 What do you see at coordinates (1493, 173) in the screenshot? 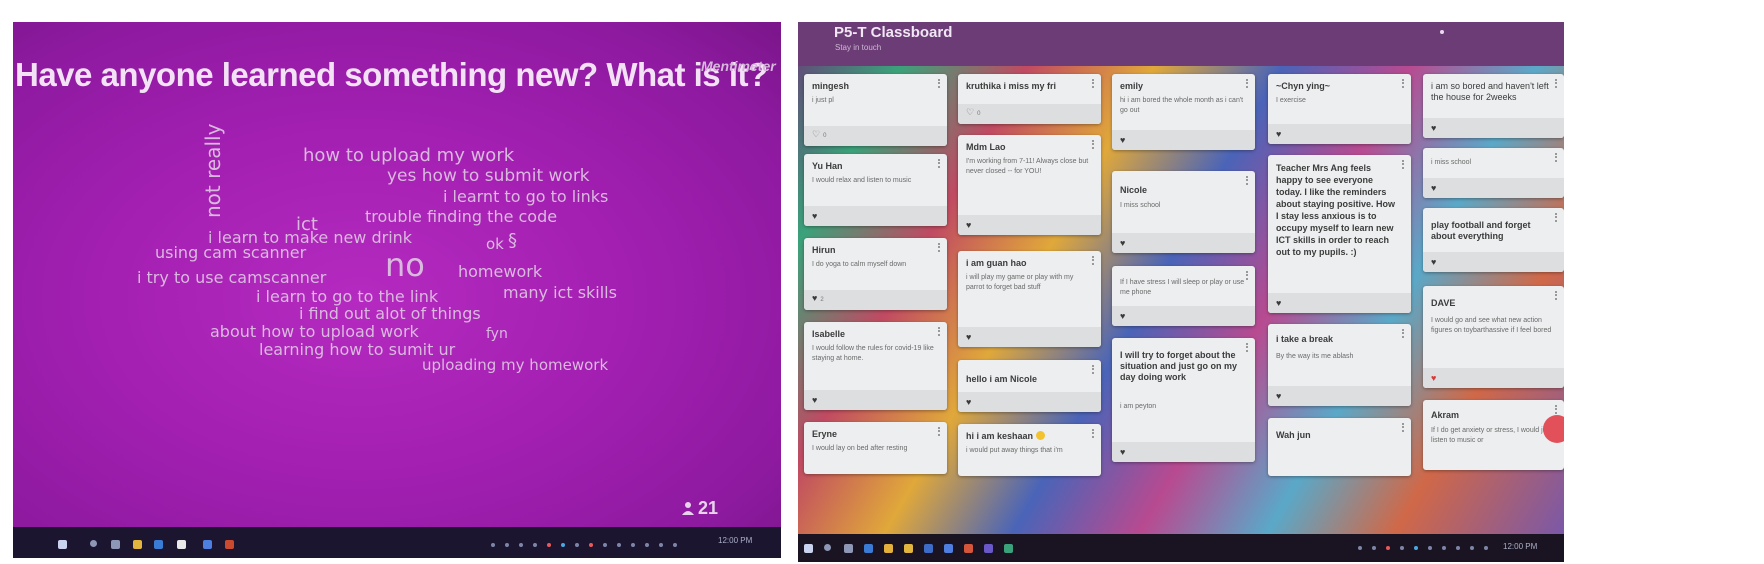
I see `post-card: i miss school ♥` at bounding box center [1493, 173].